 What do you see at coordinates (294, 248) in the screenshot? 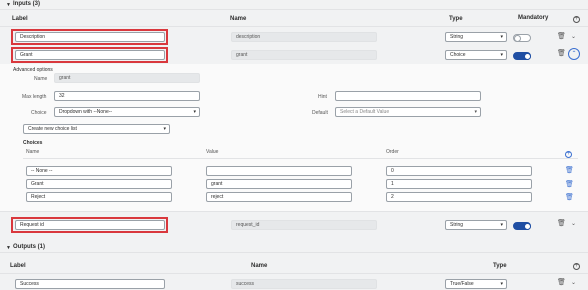
I see `outputs-section-header: ▼ Outputs (1)` at bounding box center [294, 248].